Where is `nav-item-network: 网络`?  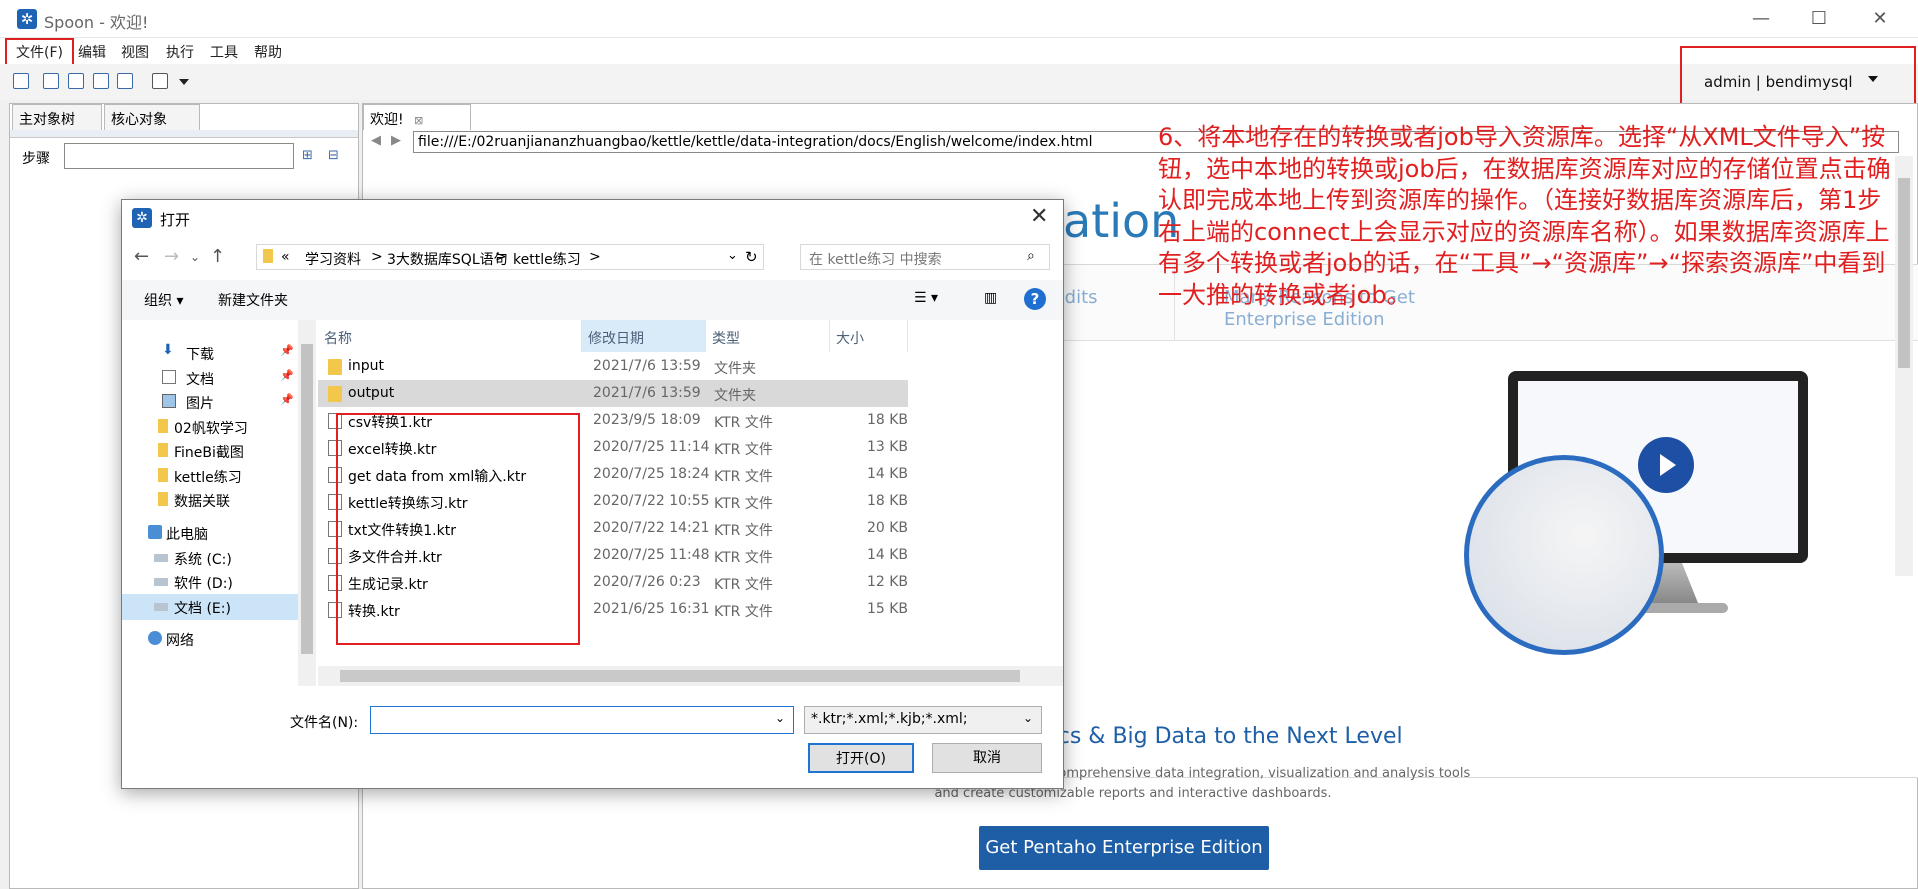 nav-item-network: 网络 is located at coordinates (206, 639).